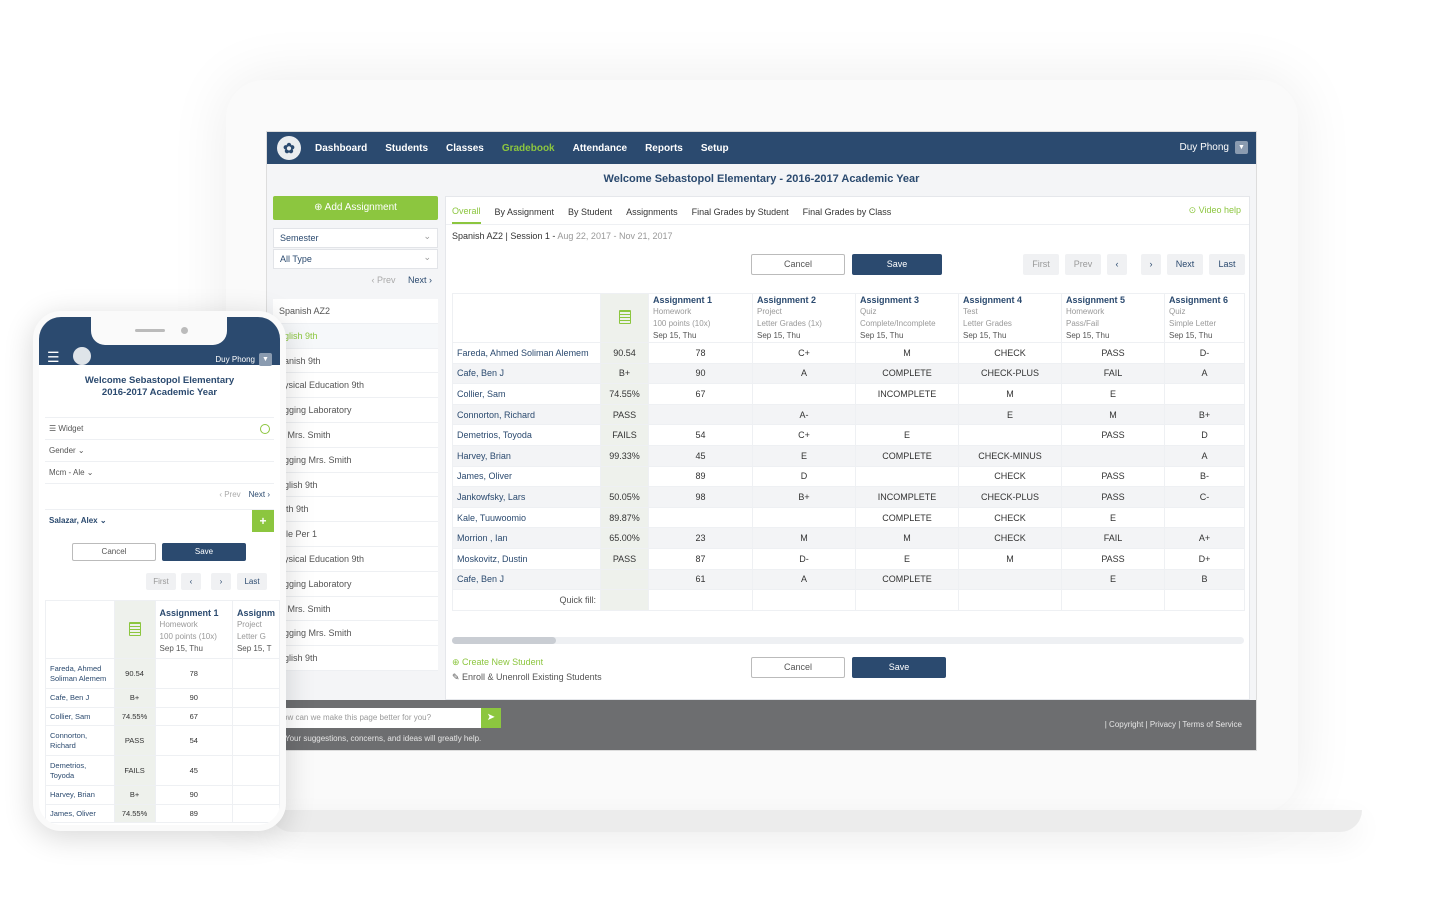 This screenshot has height=914, width=1436. Describe the element at coordinates (193, 770) in the screenshot. I see `phone-grade-cell: 45` at that location.